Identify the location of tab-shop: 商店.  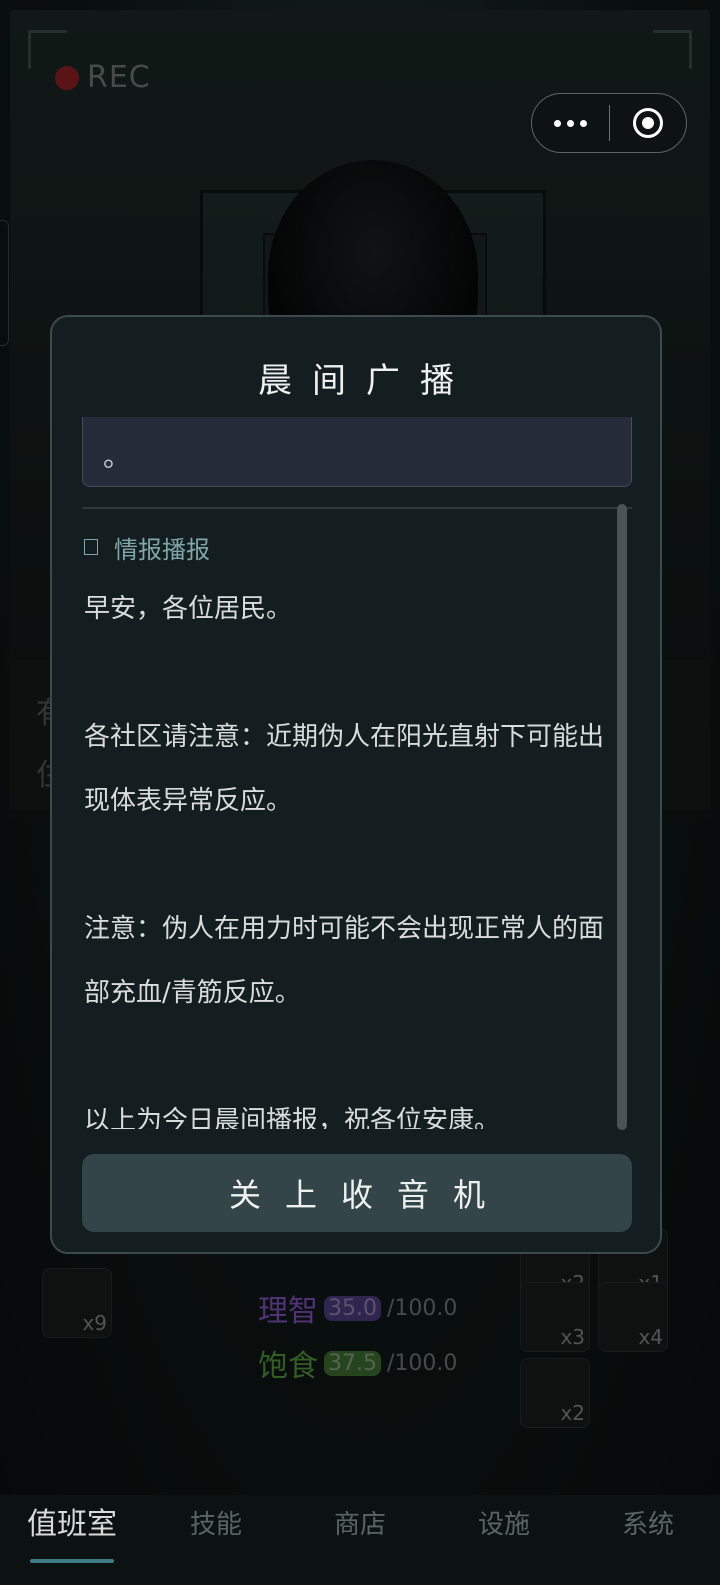
(360, 1540).